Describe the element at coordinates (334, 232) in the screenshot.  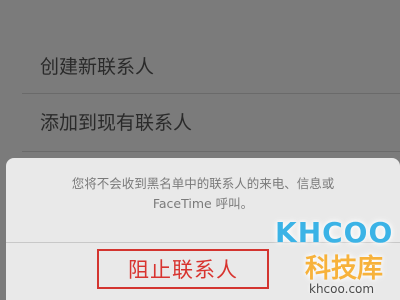
I see `watermark-brand: KHCOO` at that location.